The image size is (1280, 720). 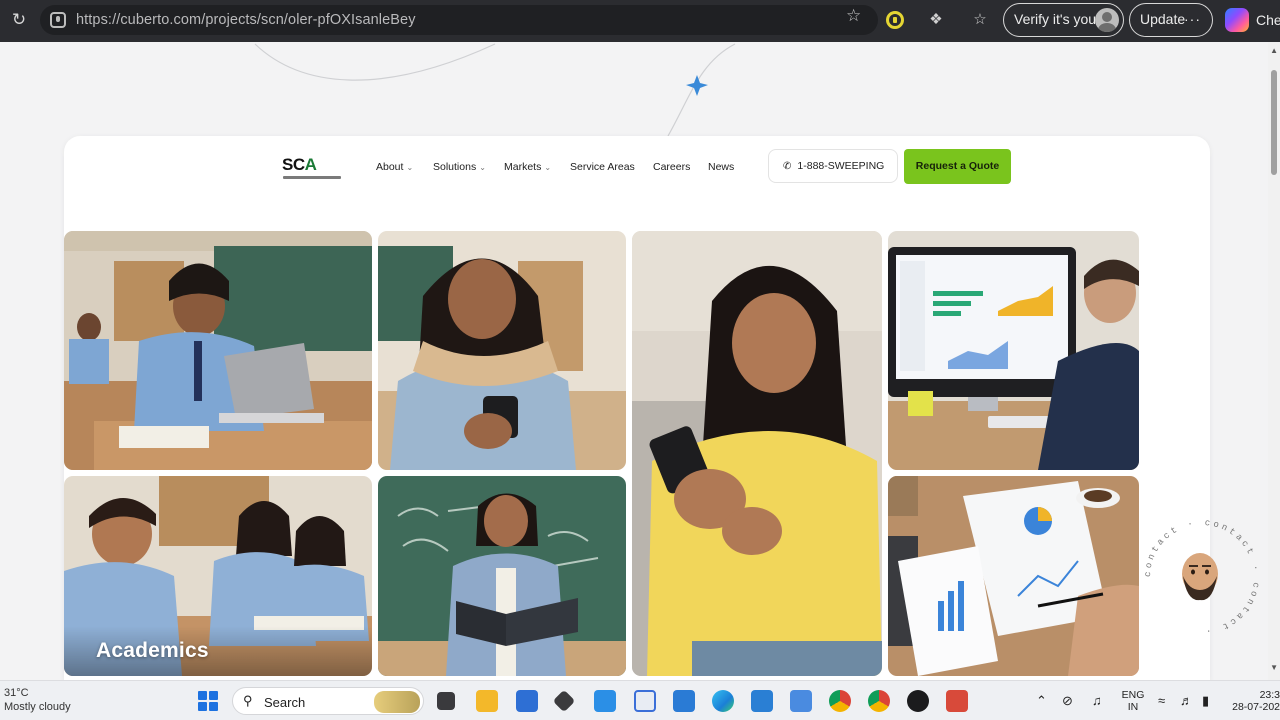 I want to click on favorites-icon: ☆, so click(x=980, y=20).